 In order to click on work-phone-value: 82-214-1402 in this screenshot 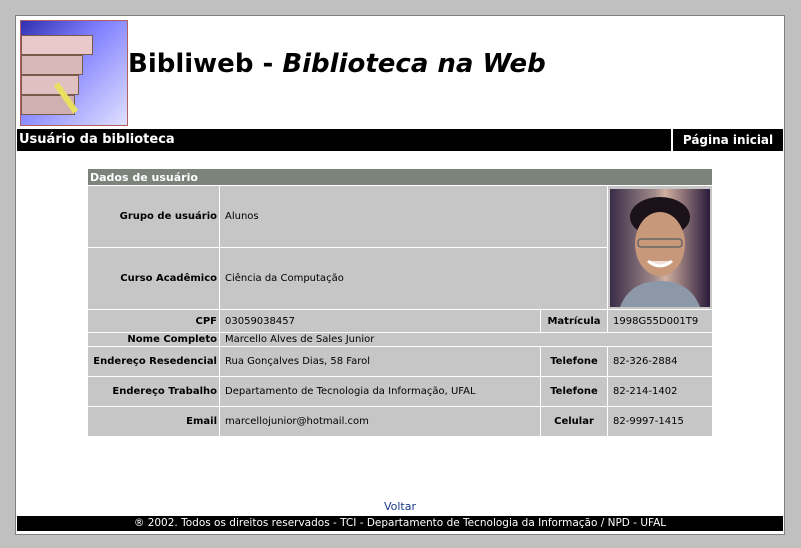, I will do `click(660, 391)`.